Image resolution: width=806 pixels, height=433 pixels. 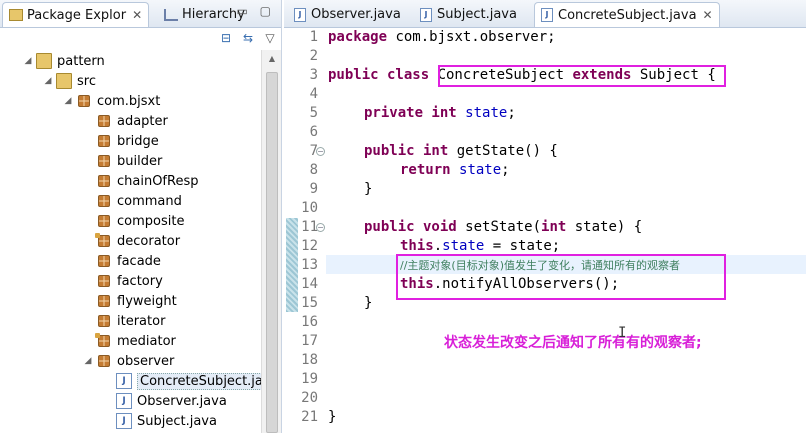 What do you see at coordinates (573, 343) in the screenshot?
I see `annotation-text: 状态发生改变之后通知了所有有的观察者;` at bounding box center [573, 343].